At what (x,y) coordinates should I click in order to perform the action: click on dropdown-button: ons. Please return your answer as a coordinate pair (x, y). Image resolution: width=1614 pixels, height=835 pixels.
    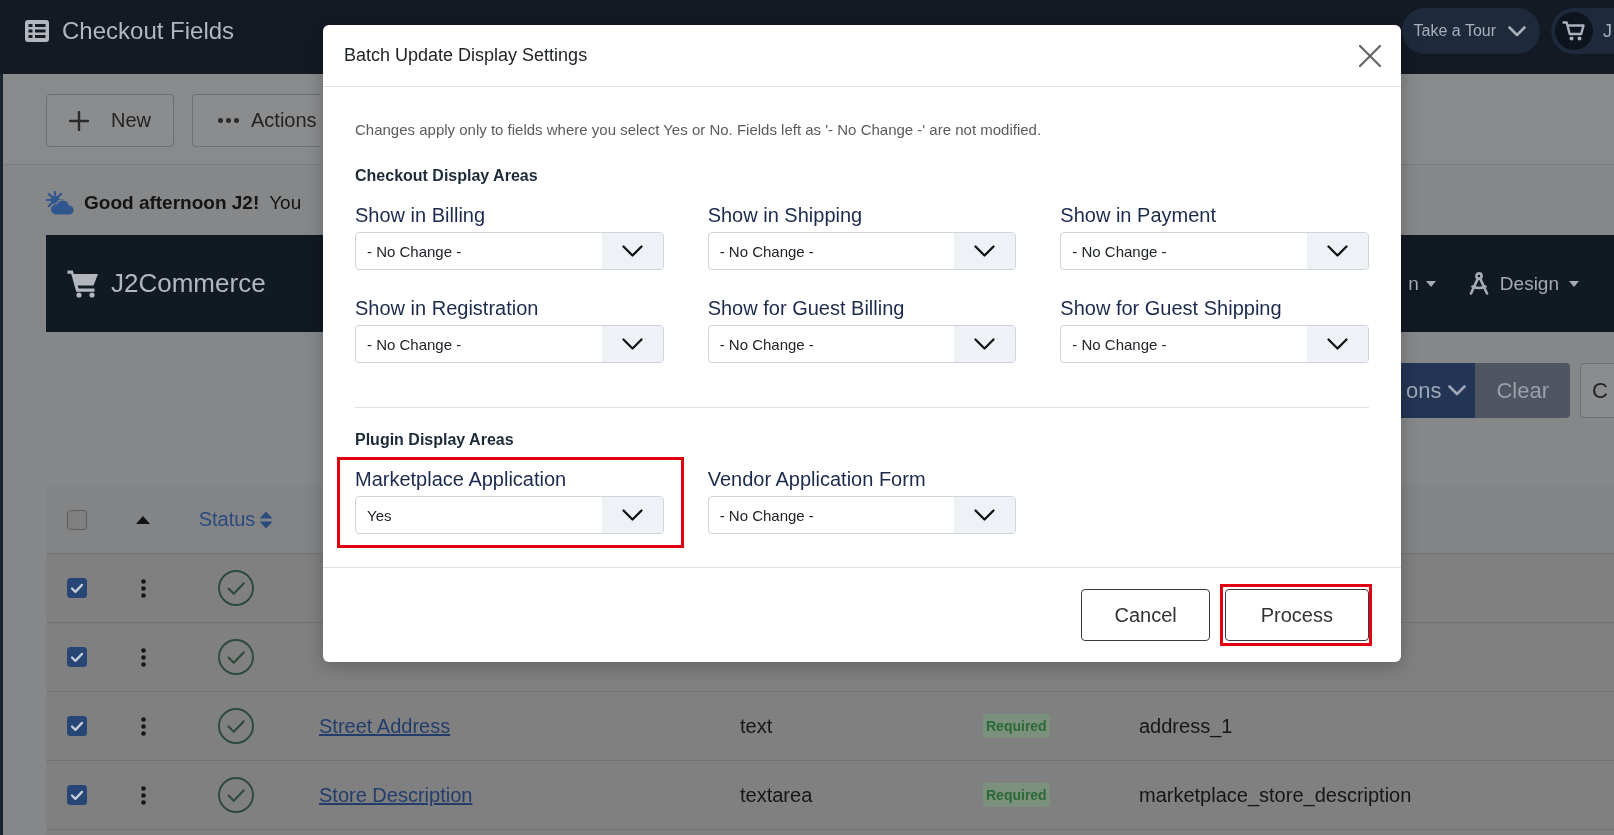
    Looking at the image, I should click on (1437, 390).